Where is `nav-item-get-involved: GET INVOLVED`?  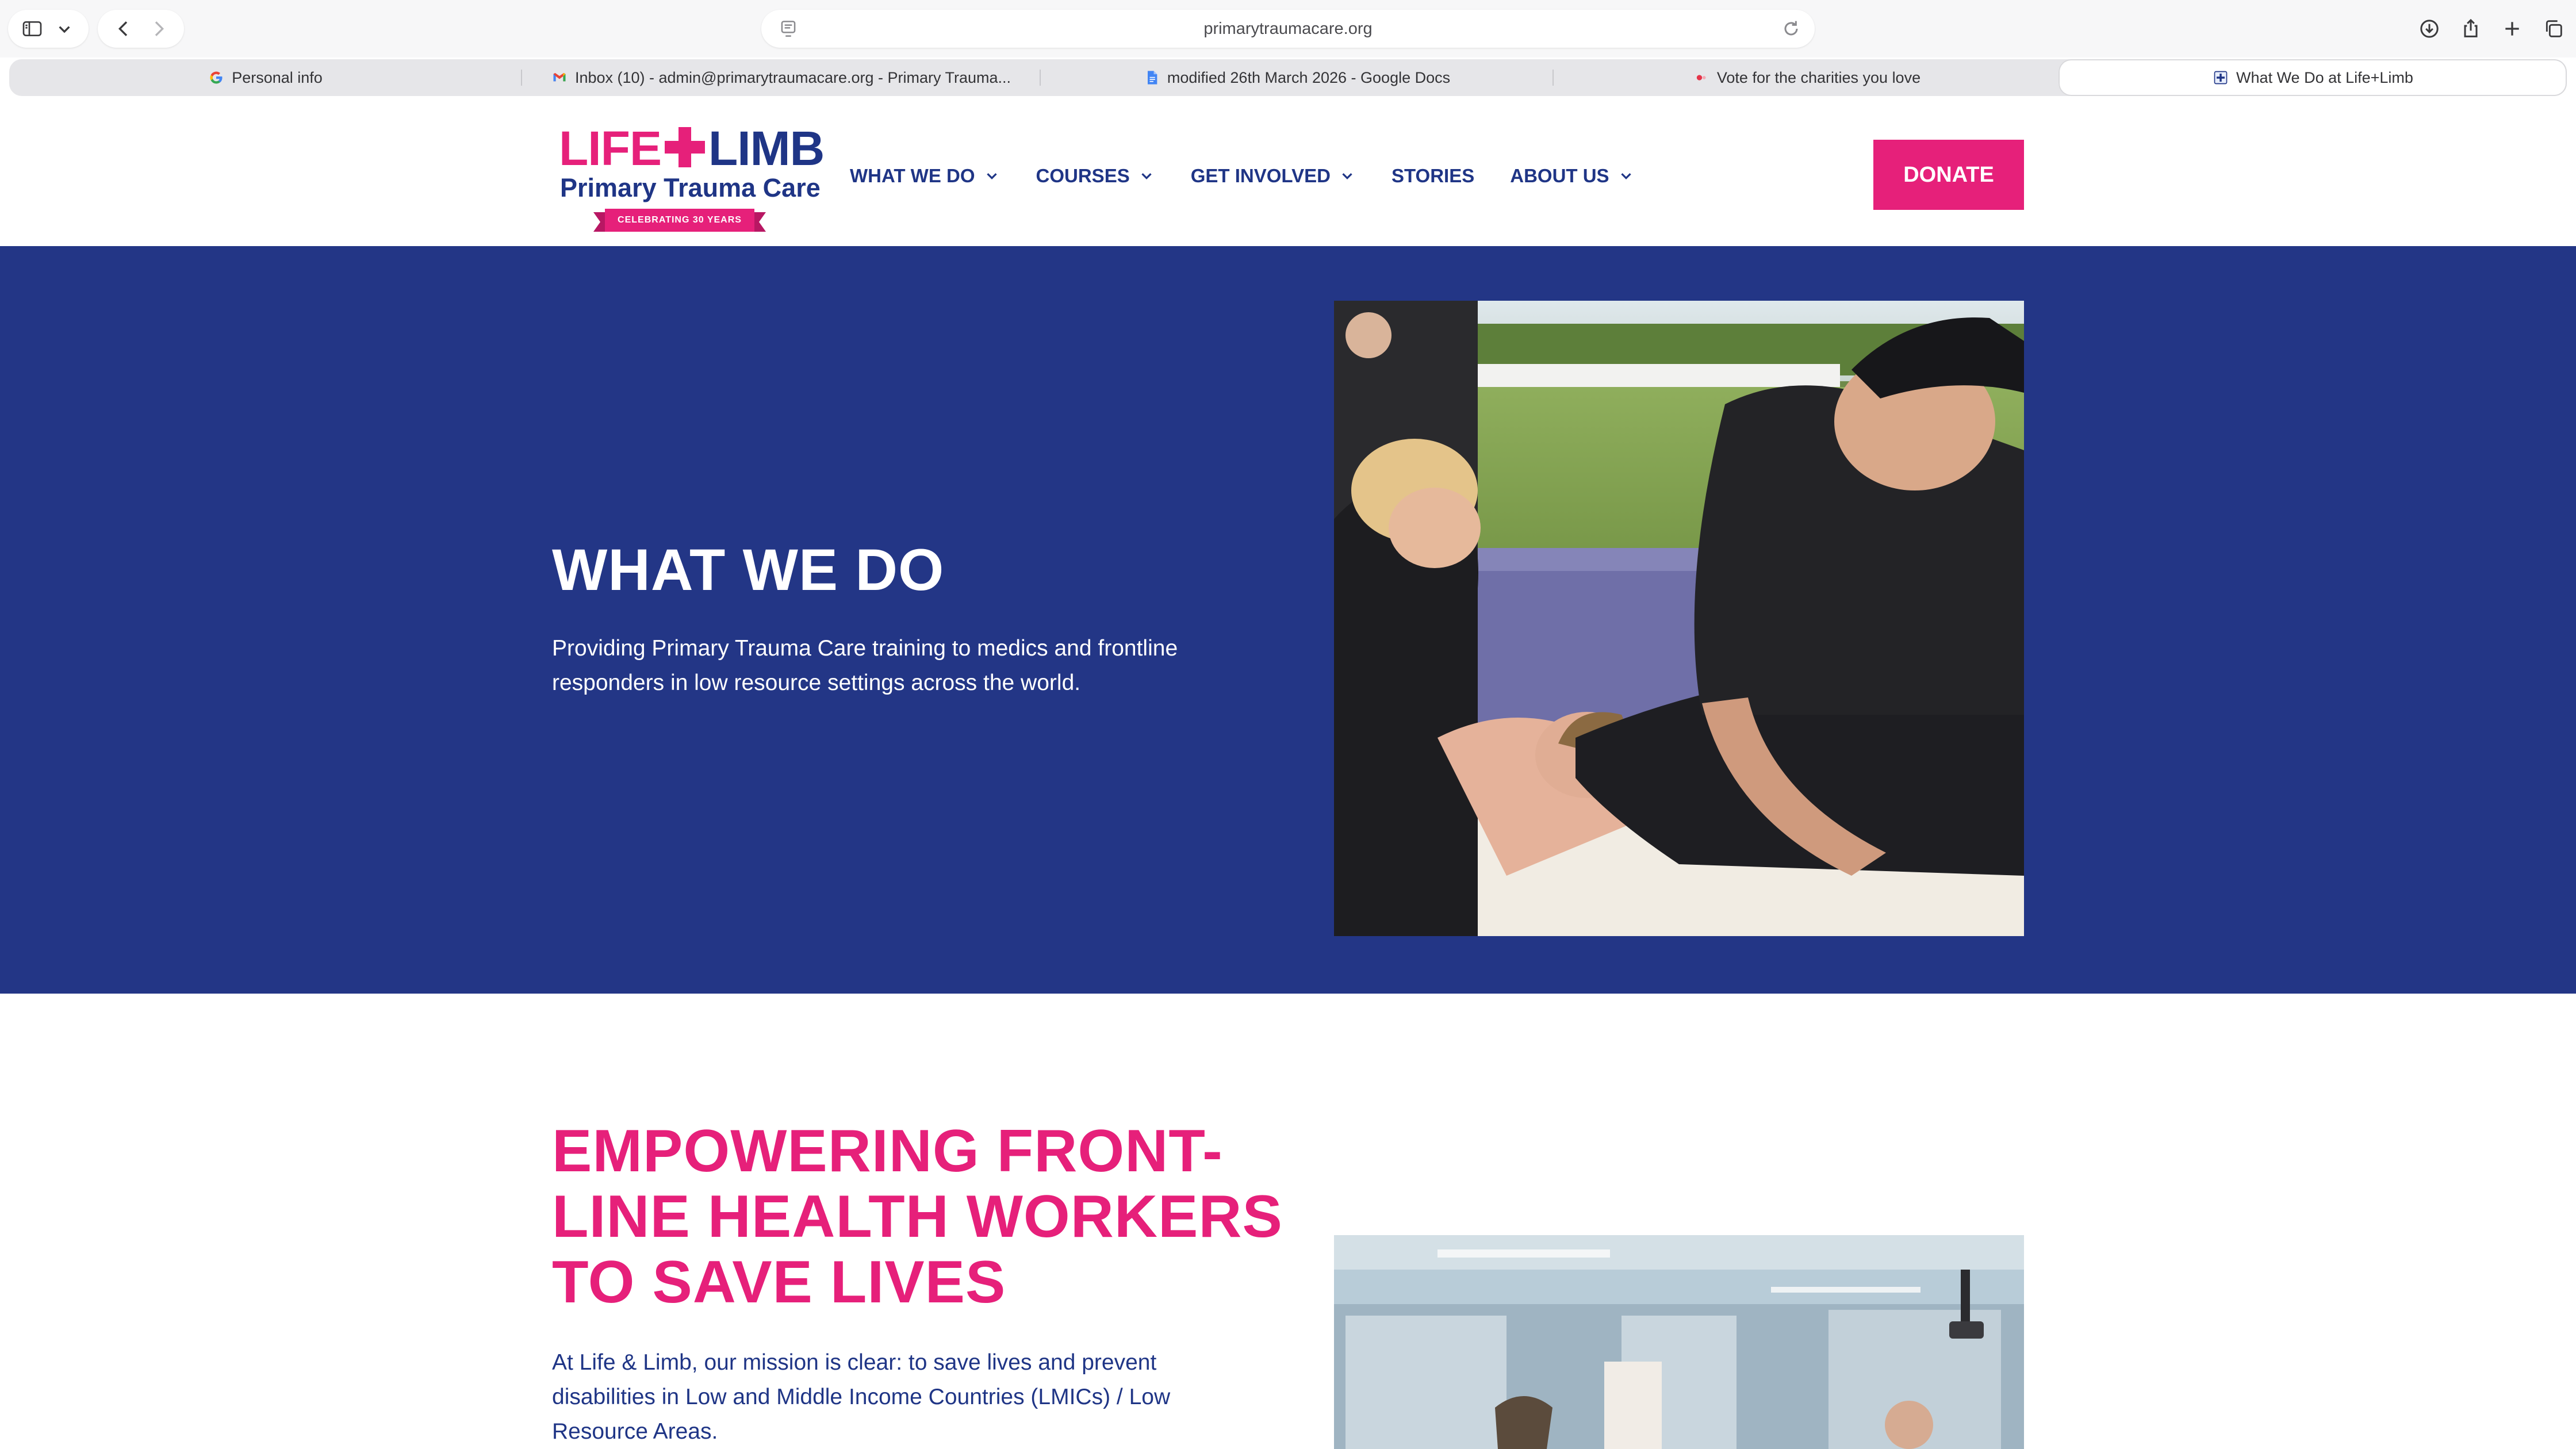 nav-item-get-involved: GET INVOLVED is located at coordinates (1273, 176).